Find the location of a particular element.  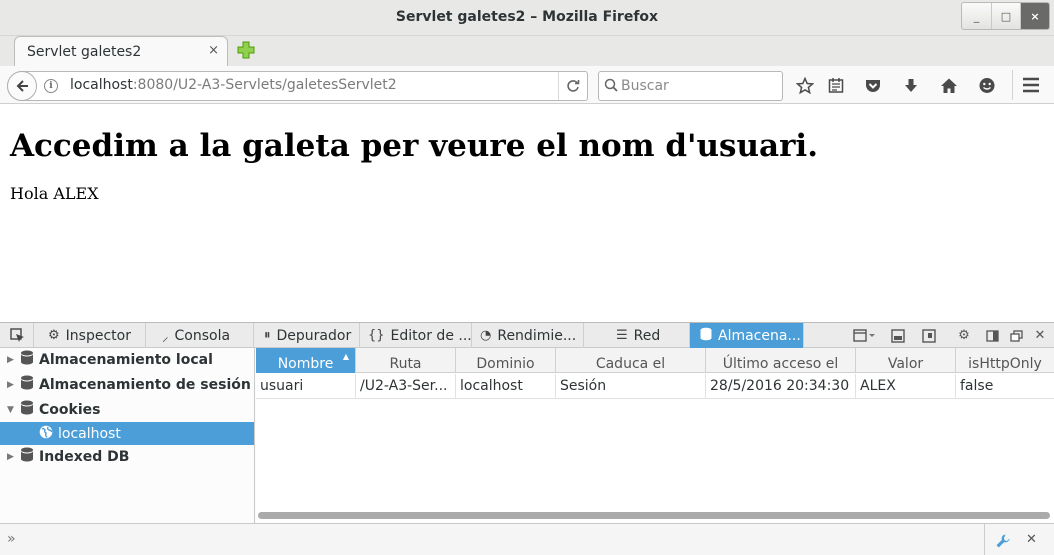

performance-gauge-icon: ◔ is located at coordinates (486, 335).